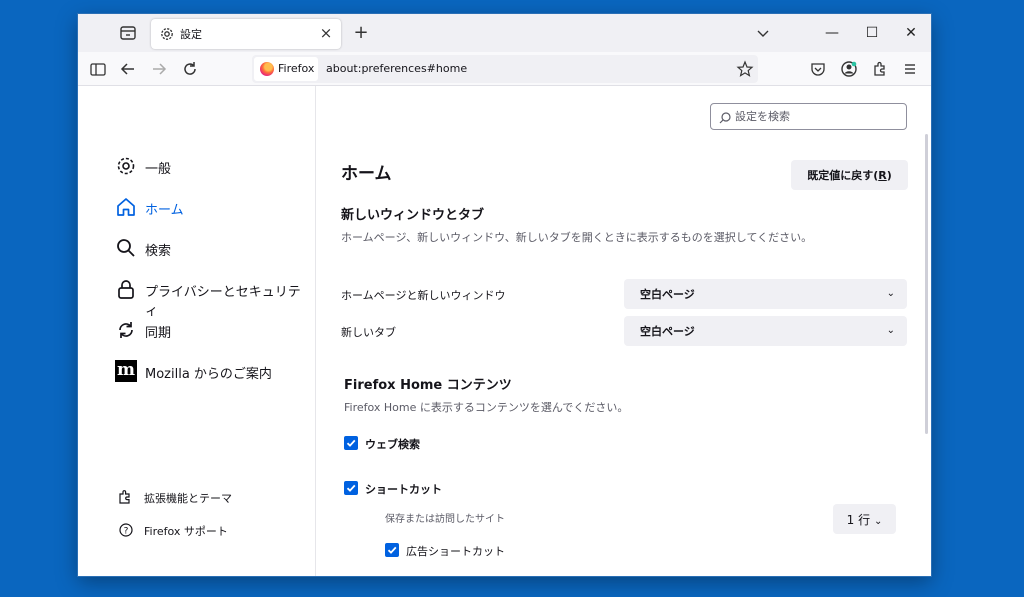  I want to click on maximize-button: ☐, so click(872, 33).